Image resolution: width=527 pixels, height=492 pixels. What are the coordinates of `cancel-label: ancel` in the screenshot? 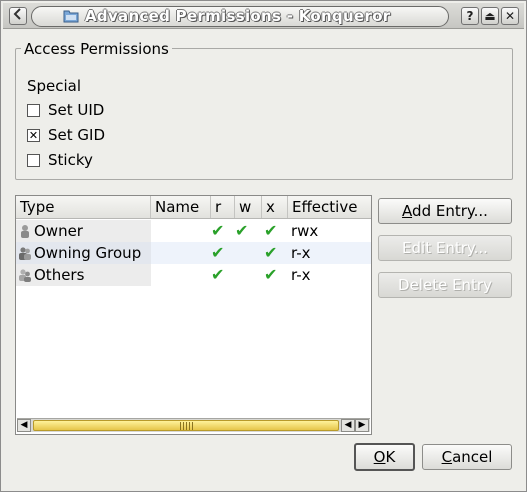 It's located at (472, 457).